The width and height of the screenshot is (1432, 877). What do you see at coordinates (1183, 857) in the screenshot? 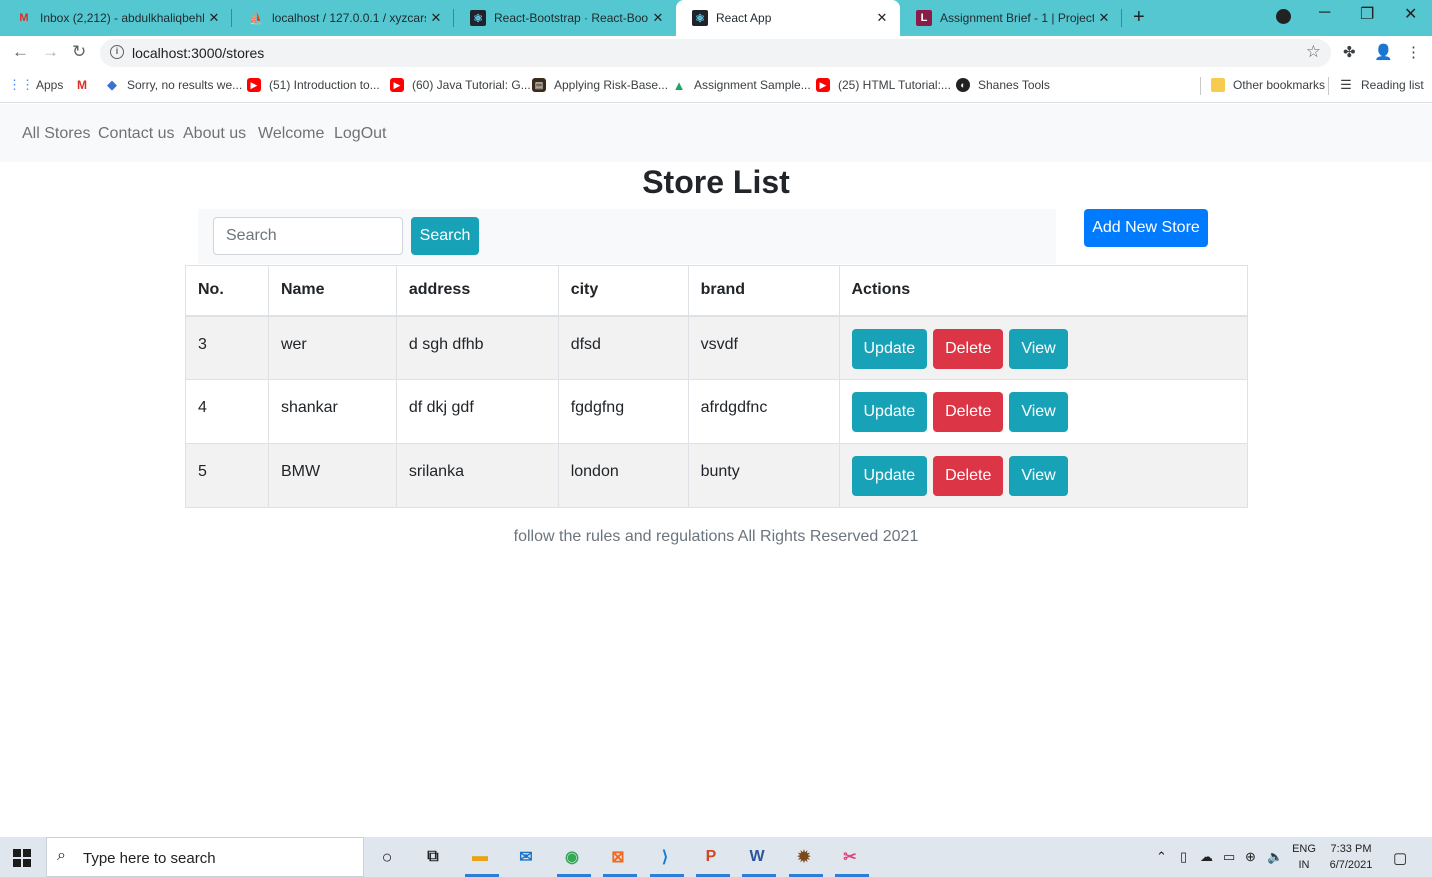
I see `device-icon: ▯` at bounding box center [1183, 857].